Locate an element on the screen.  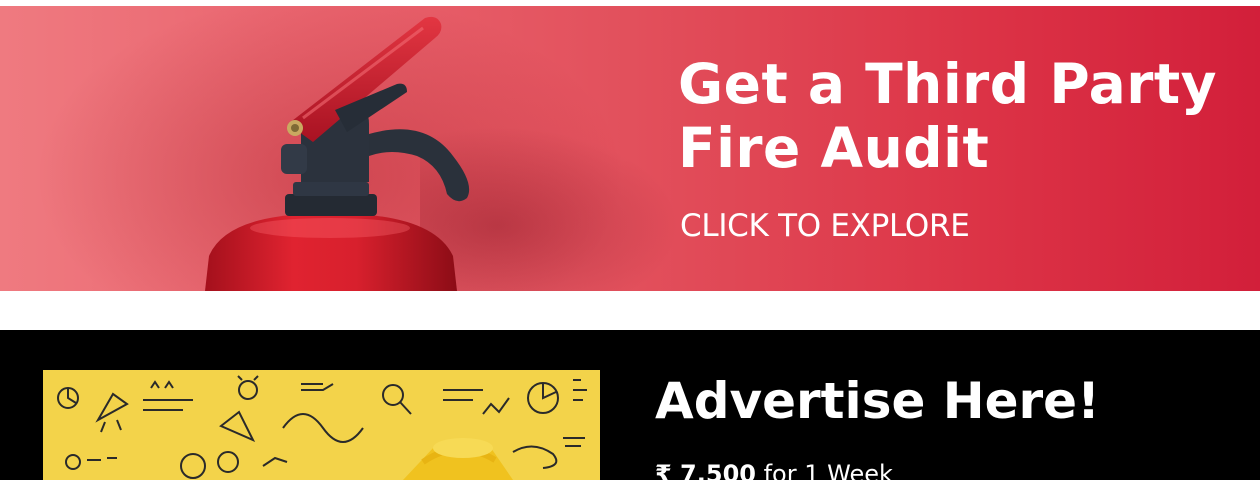
fire-extinguisher-icon is located at coordinates (337, 153).